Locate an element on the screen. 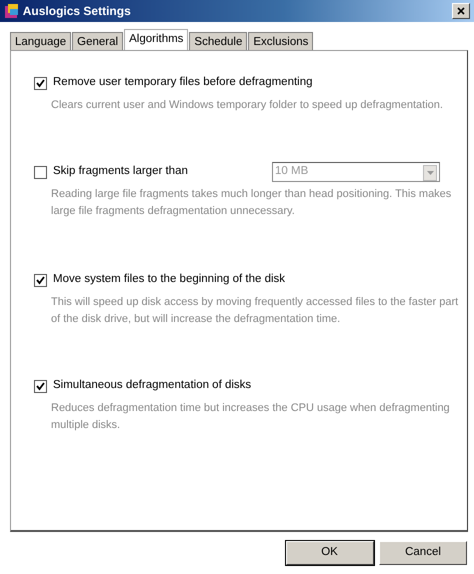  checkbox-label: Remove user temporary files before defragmenting is located at coordinates (183, 83).